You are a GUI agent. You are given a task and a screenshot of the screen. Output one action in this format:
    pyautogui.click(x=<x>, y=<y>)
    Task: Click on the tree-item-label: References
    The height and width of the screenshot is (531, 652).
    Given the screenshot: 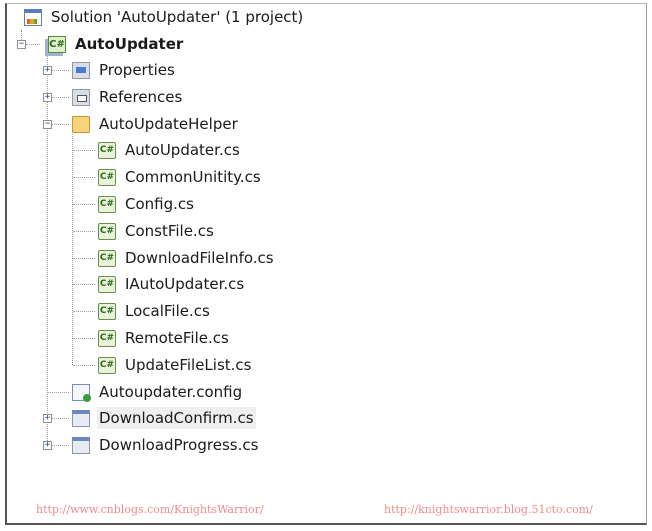 What is the action you would take?
    pyautogui.click(x=141, y=97)
    